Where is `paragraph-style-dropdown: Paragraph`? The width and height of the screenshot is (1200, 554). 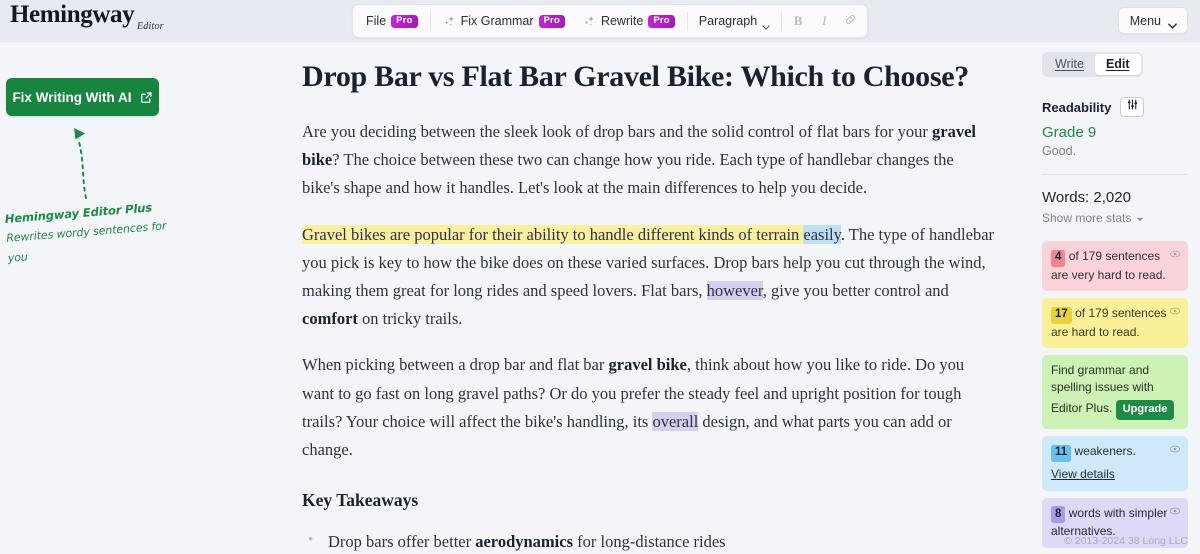
paragraph-style-dropdown: Paragraph is located at coordinates (734, 21).